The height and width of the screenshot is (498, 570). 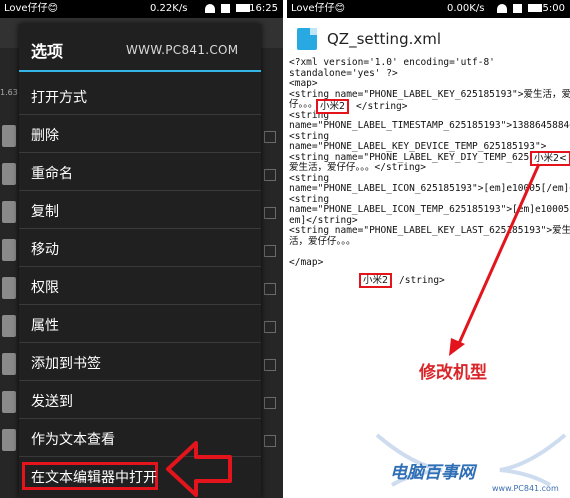 I want to click on menu-item-delete: 删除, so click(x=140, y=134).